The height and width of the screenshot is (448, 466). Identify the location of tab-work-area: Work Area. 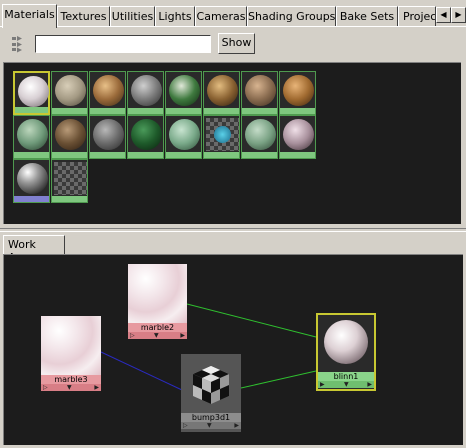
(34, 249).